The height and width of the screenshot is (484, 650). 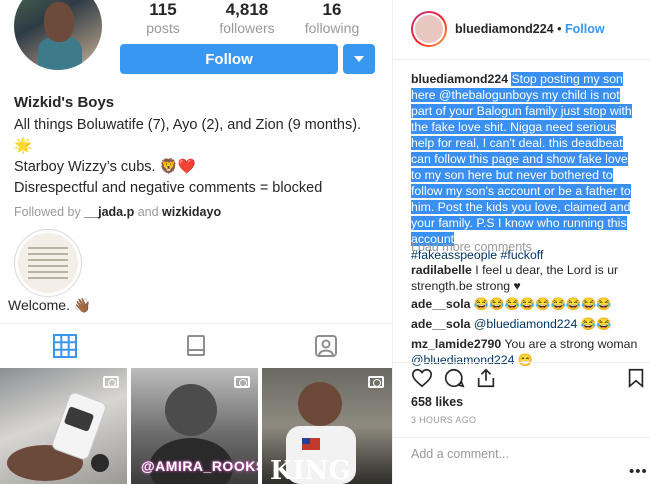 What do you see at coordinates (422, 378) in the screenshot?
I see `heart-icon` at bounding box center [422, 378].